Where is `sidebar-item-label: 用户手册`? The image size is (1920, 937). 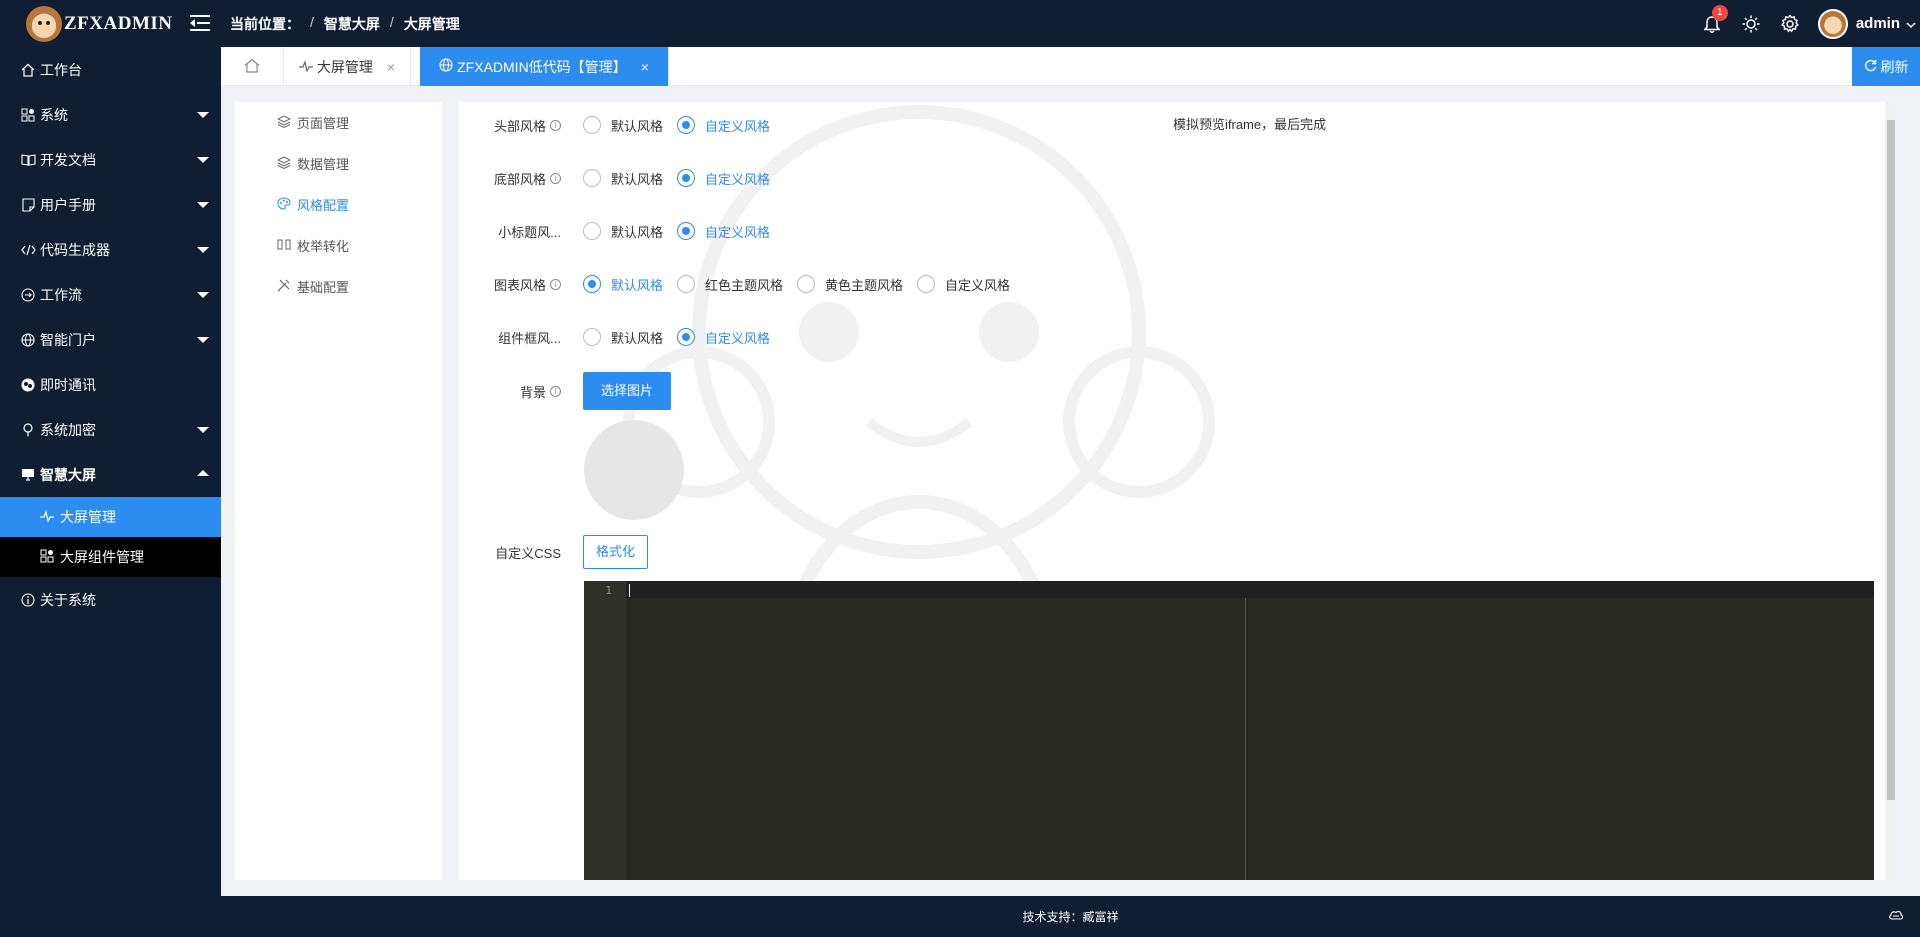
sidebar-item-label: 用户手册 is located at coordinates (68, 204).